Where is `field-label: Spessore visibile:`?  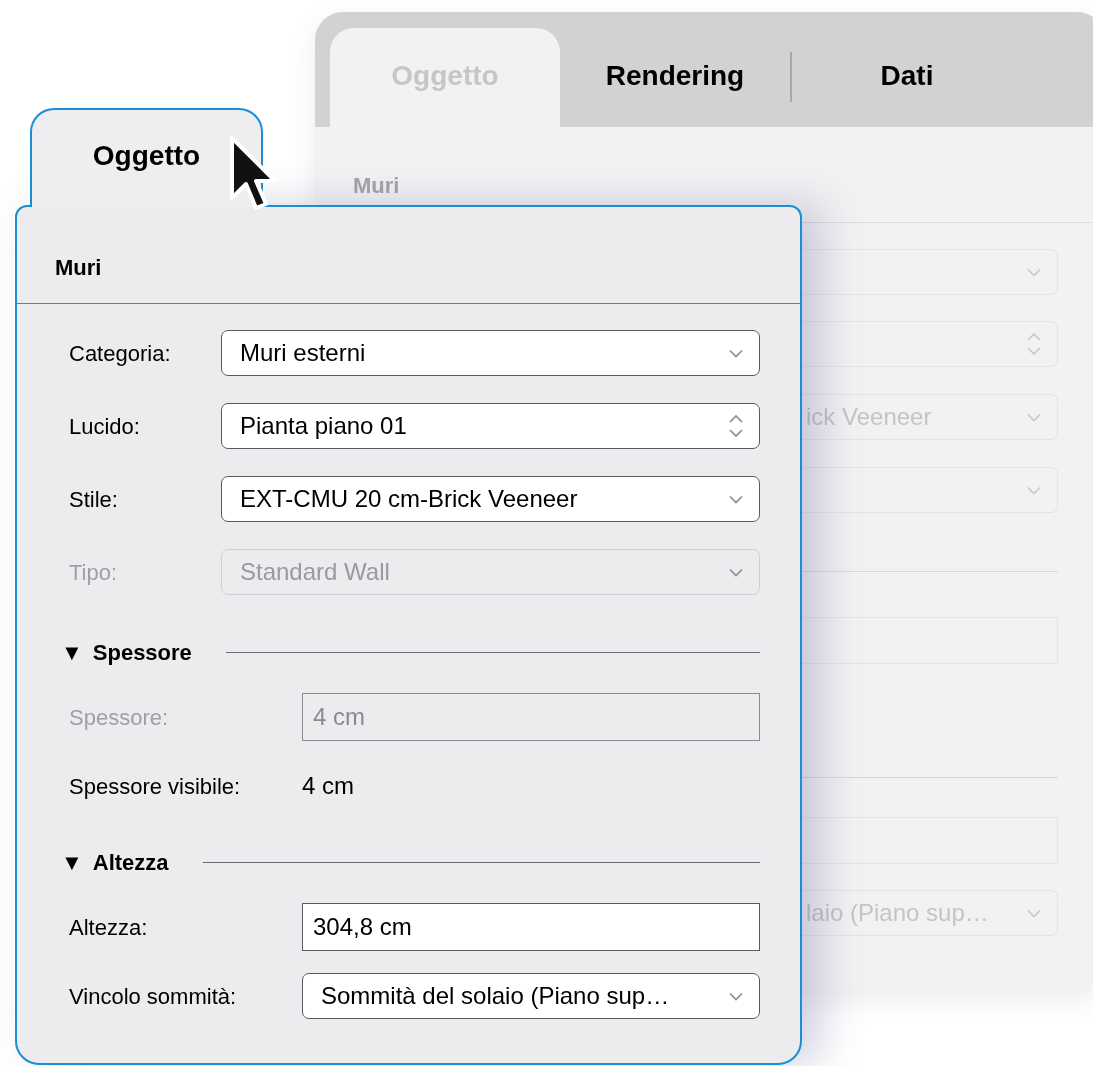
field-label: Spessore visibile: is located at coordinates (155, 786).